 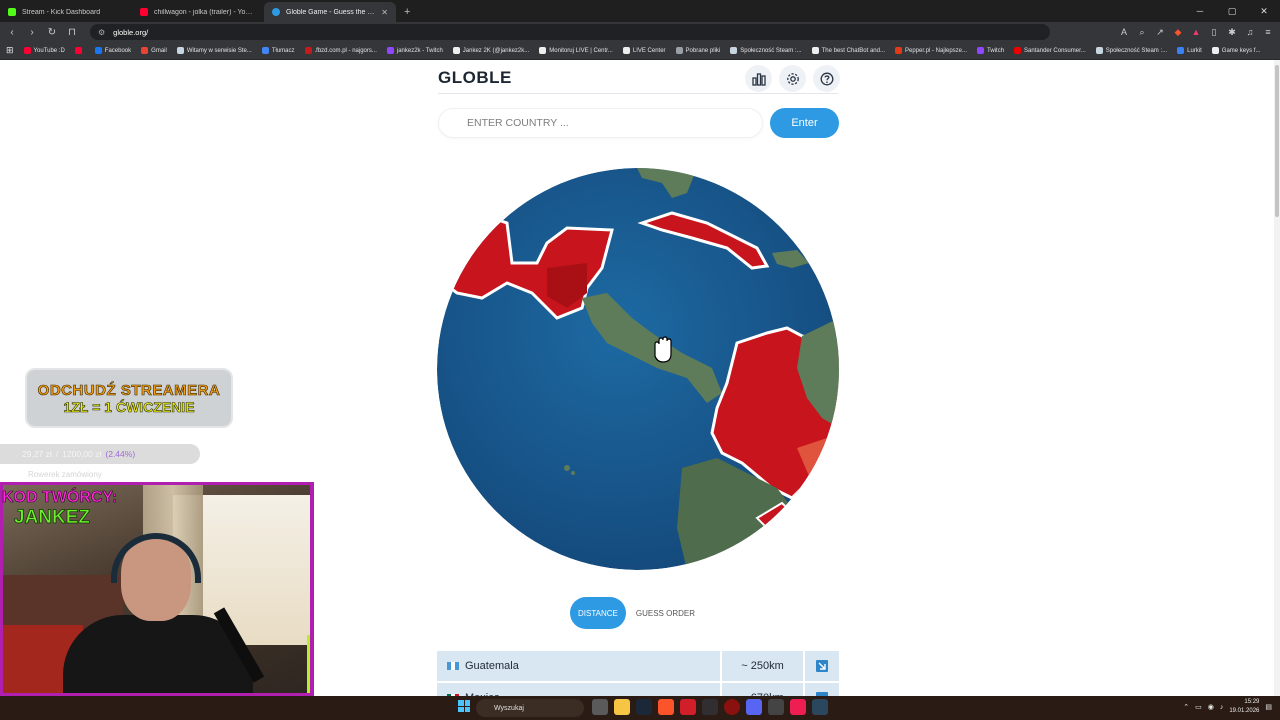 What do you see at coordinates (710, 707) in the screenshot?
I see `obs-icon` at bounding box center [710, 707].